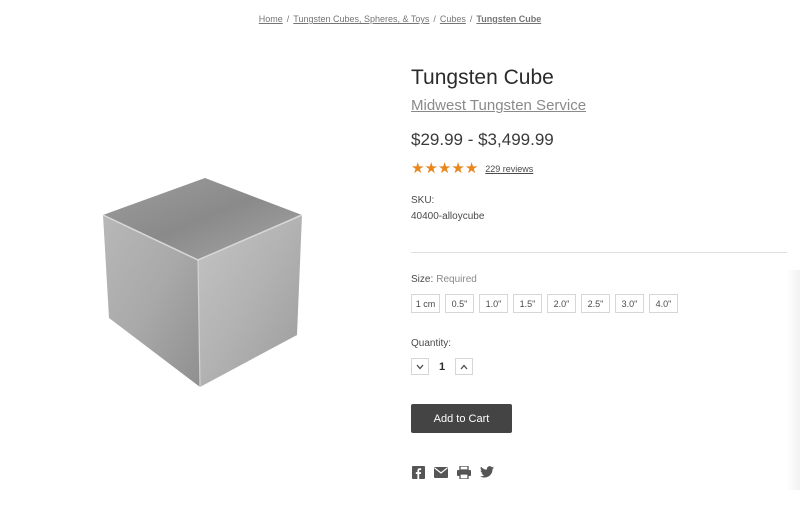  I want to click on size-option-1cm: 1 cm, so click(425, 303).